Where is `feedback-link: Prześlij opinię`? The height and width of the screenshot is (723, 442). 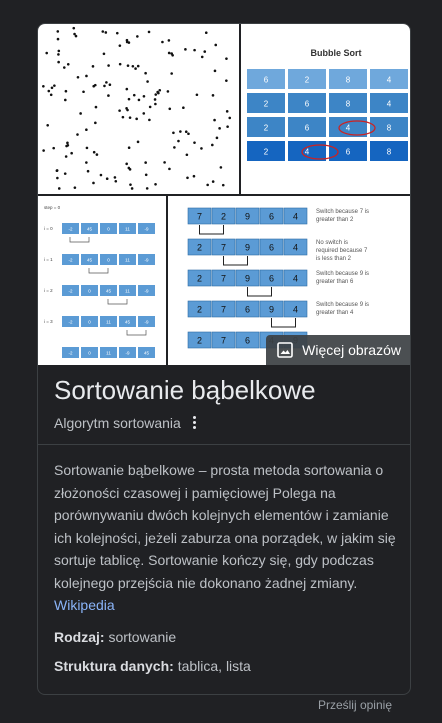 feedback-link: Prześlij opinię is located at coordinates (355, 705).